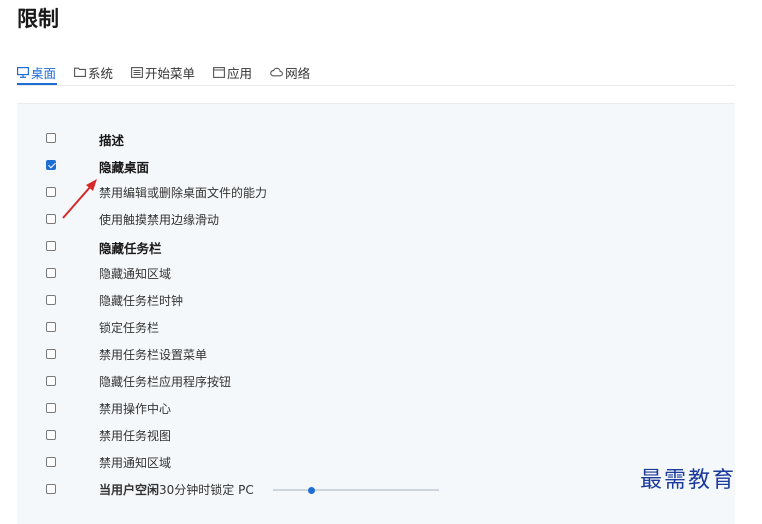  Describe the element at coordinates (376, 274) in the screenshot. I see `option-row: 隐藏通知区域` at that location.